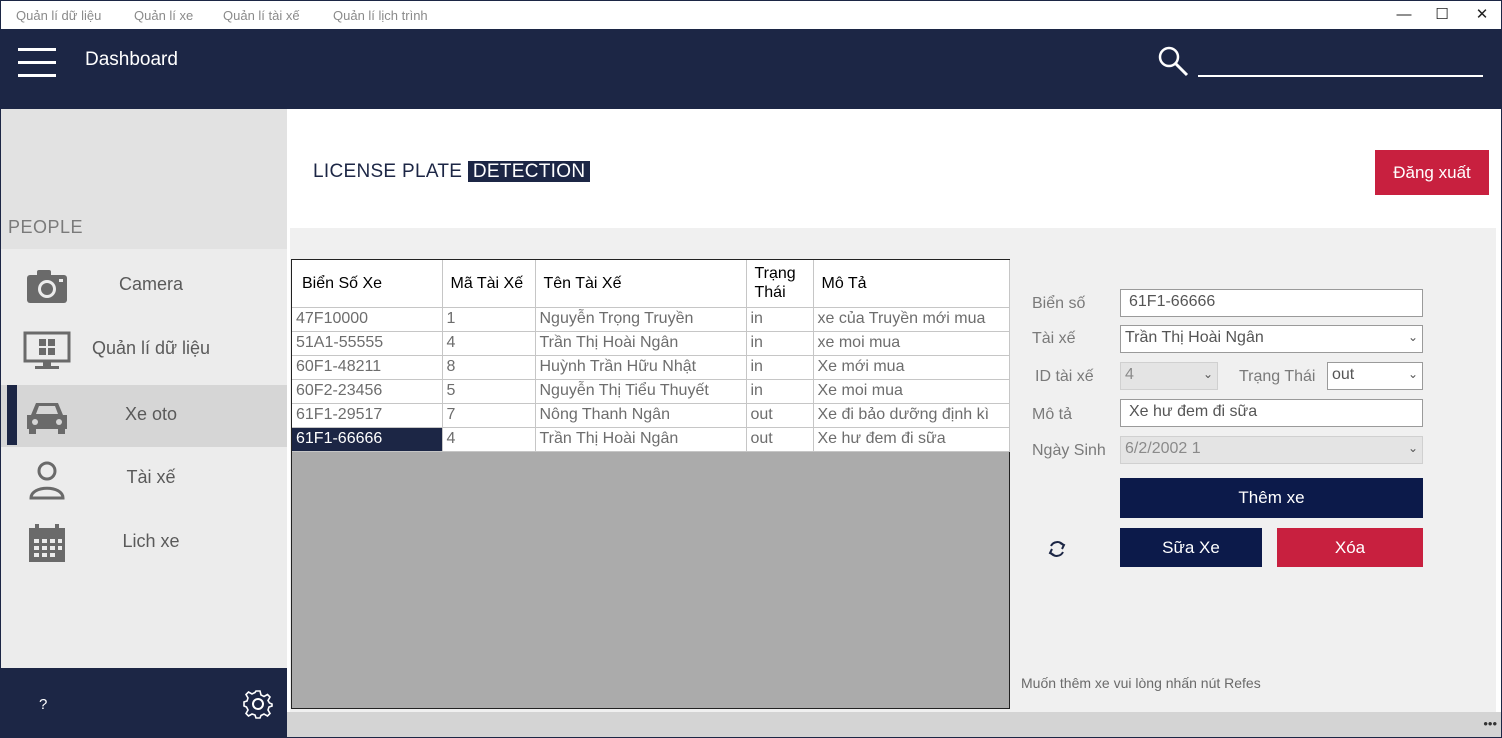 The height and width of the screenshot is (738, 1502). Describe the element at coordinates (911, 319) in the screenshot. I see `cell-mo-ta: xe của Truyền mới mua` at that location.